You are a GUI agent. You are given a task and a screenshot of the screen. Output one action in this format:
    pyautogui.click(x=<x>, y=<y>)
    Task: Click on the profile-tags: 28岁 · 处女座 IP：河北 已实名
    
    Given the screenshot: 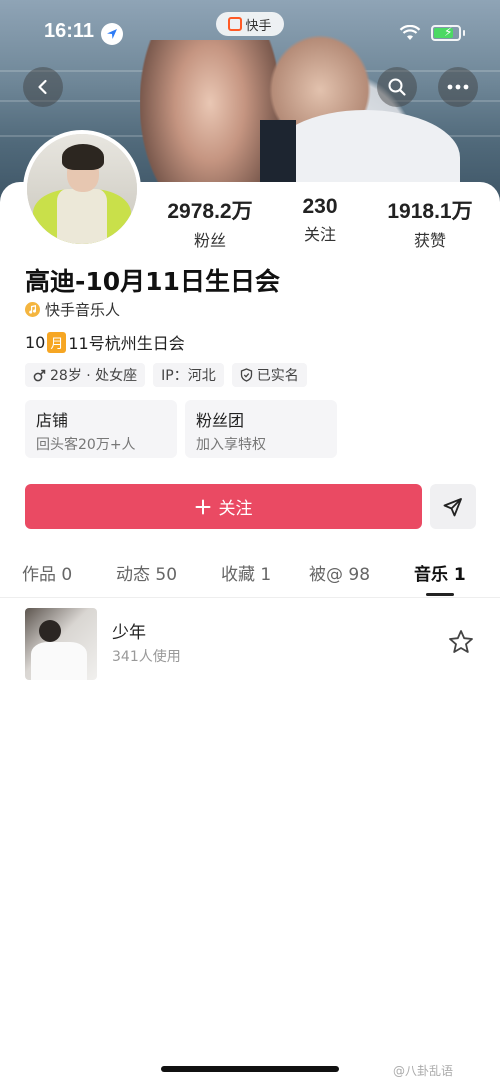 What is the action you would take?
    pyautogui.click(x=166, y=375)
    